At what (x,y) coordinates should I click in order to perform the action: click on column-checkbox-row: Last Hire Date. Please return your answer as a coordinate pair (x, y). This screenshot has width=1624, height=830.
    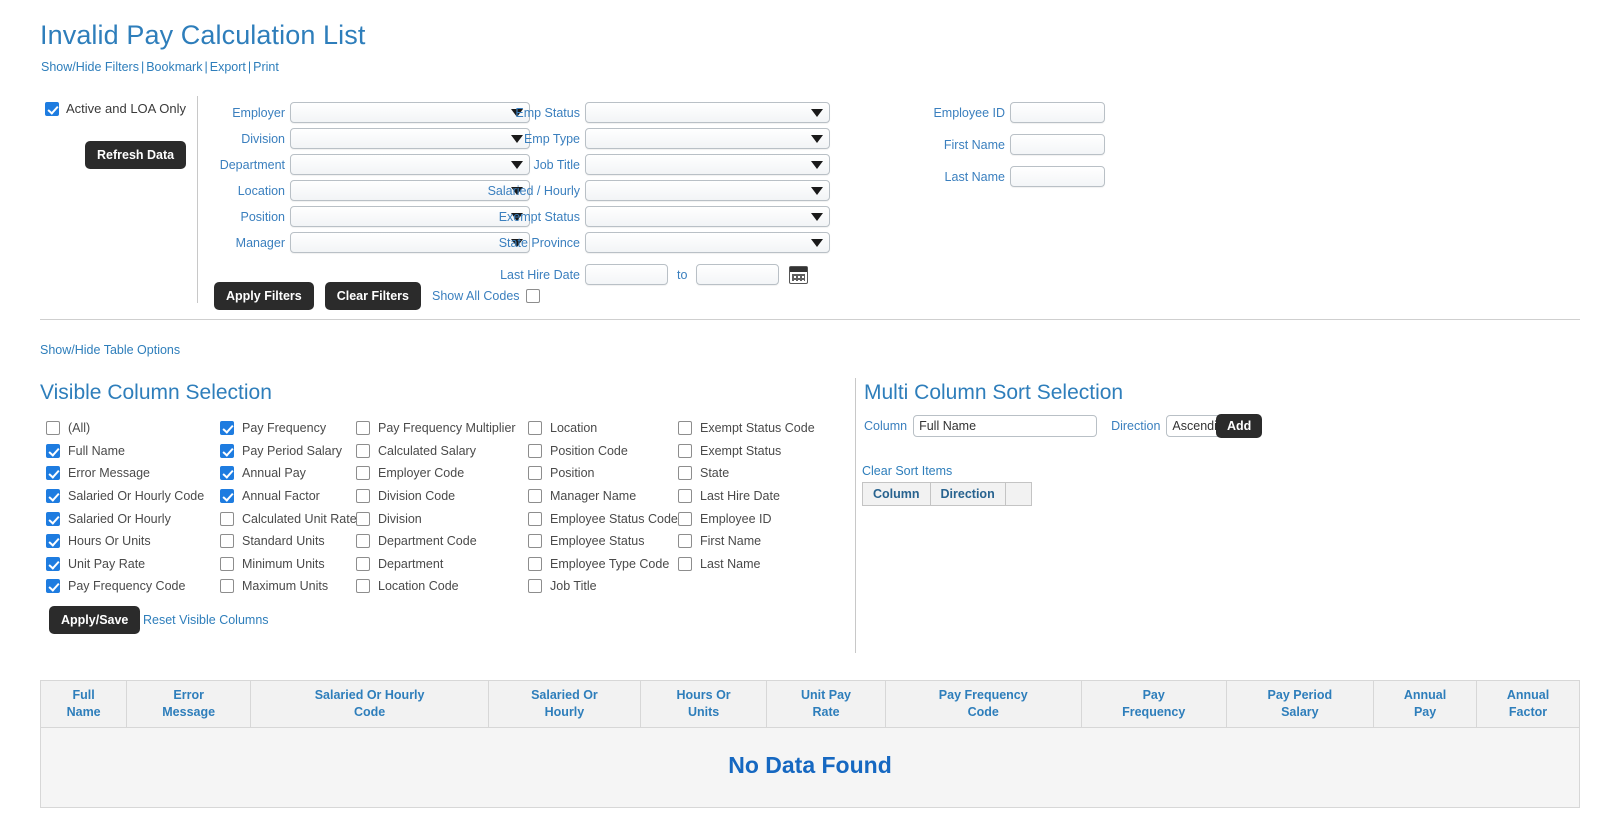
    Looking at the image, I should click on (746, 496).